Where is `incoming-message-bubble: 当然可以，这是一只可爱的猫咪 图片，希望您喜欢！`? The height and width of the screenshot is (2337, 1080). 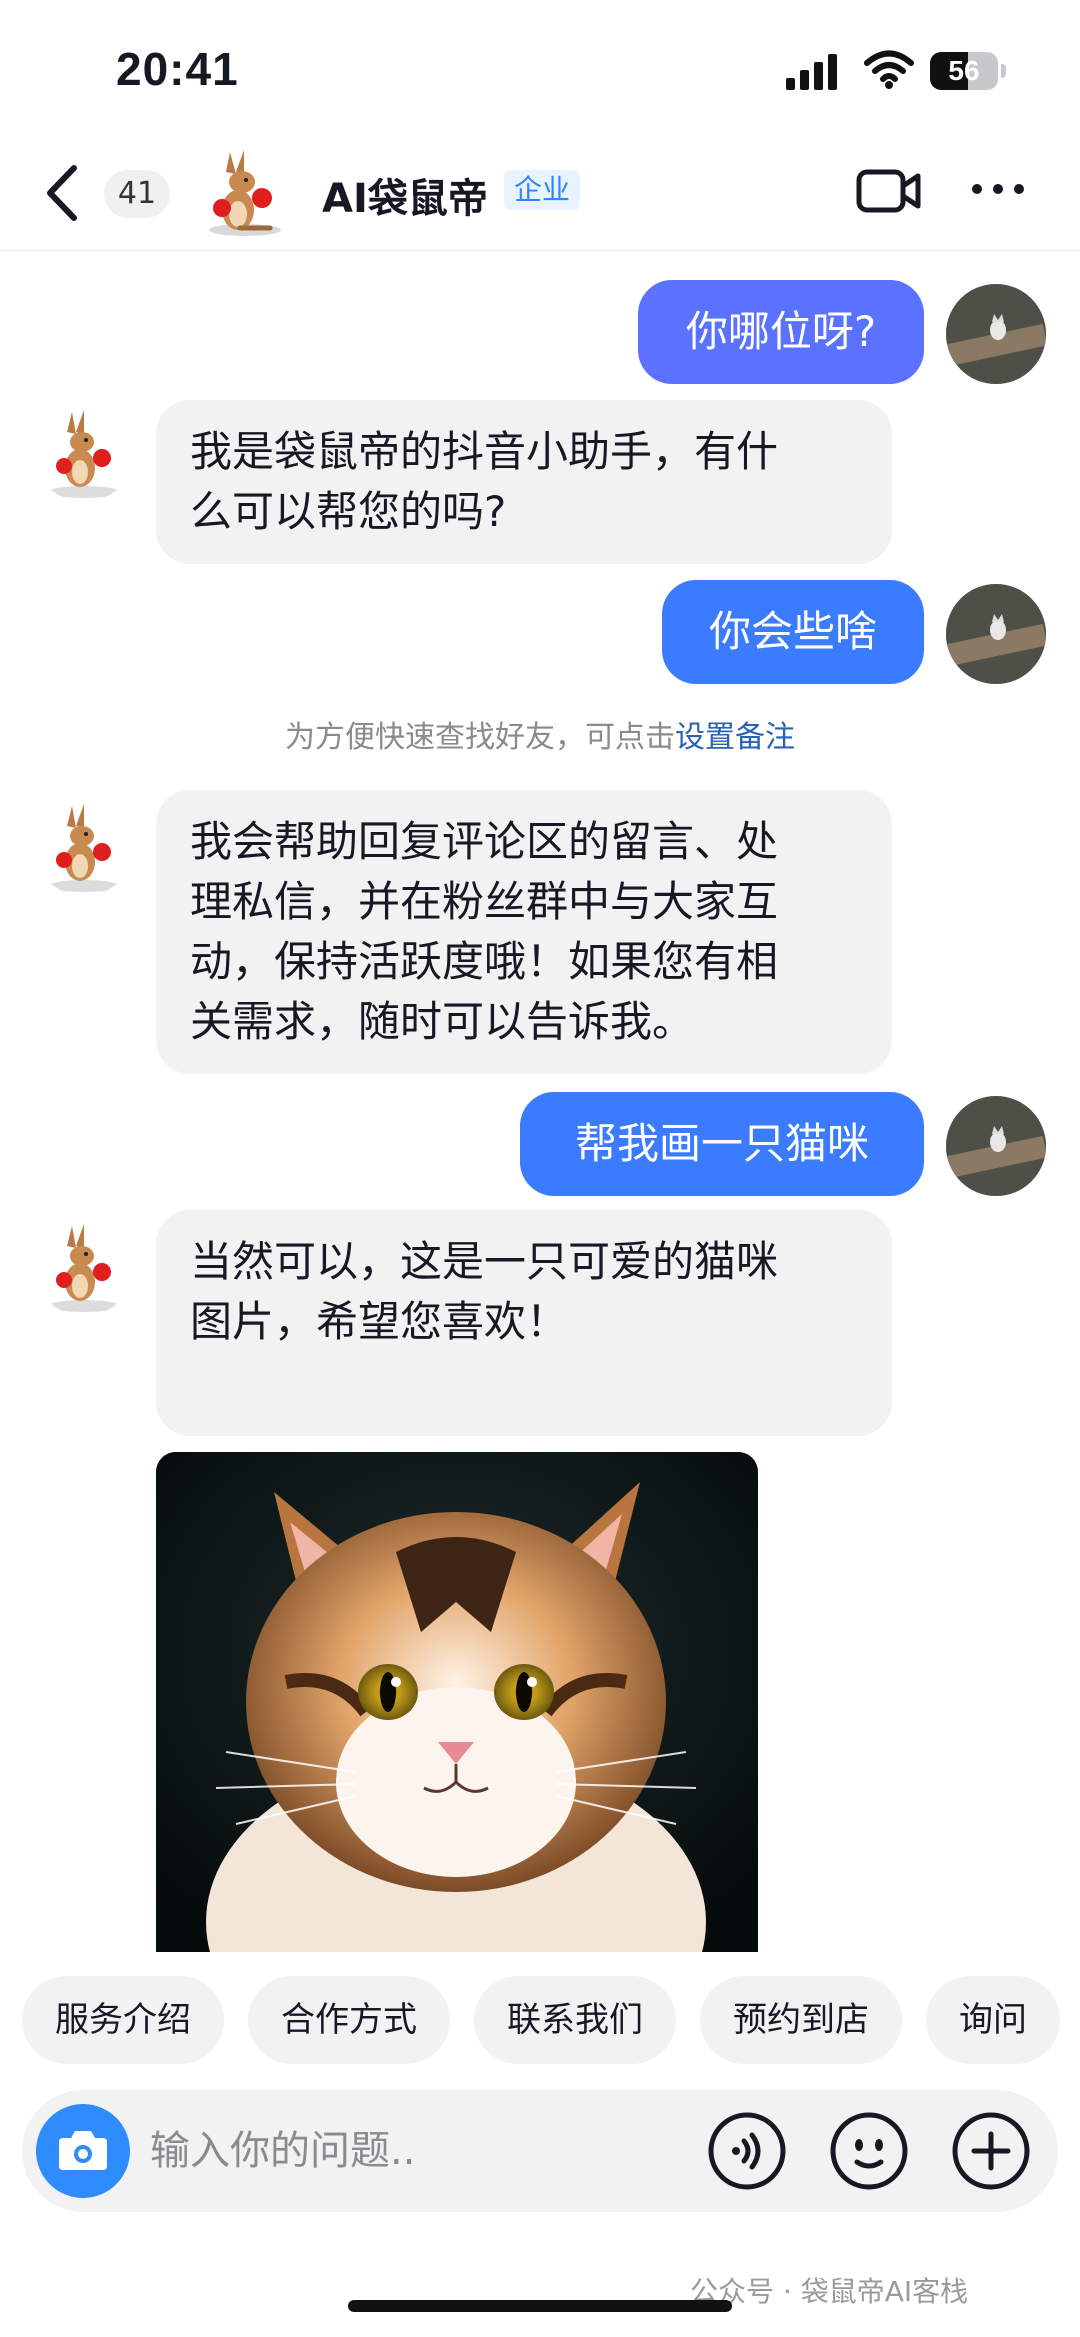 incoming-message-bubble: 当然可以，这是一只可爱的猫咪 图片，希望您喜欢！ is located at coordinates (524, 1323).